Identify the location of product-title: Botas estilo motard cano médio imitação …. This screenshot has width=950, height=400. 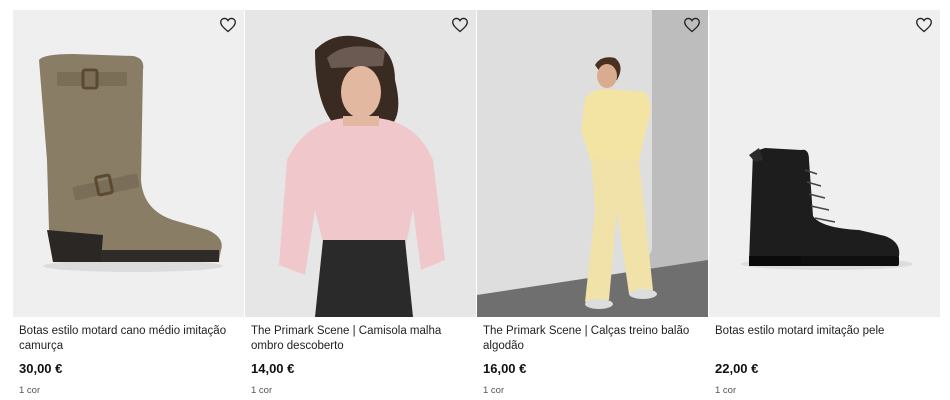
(129, 339).